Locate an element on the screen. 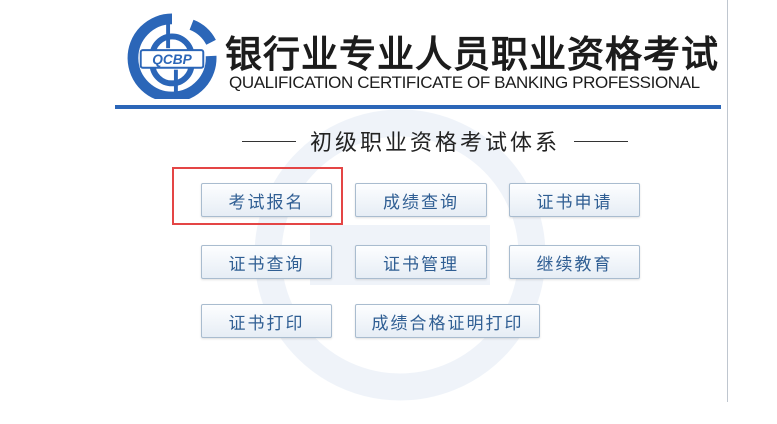 This screenshot has width=777, height=424. site-title-cn: 银行业专业人员职业资格考试 is located at coordinates (472, 54).